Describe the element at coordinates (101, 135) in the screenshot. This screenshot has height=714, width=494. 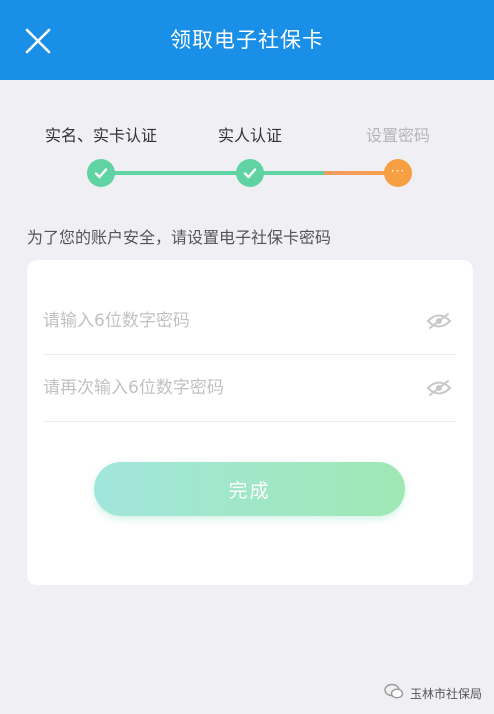
I see `step-label-real-name: 实名、实卡认证` at that location.